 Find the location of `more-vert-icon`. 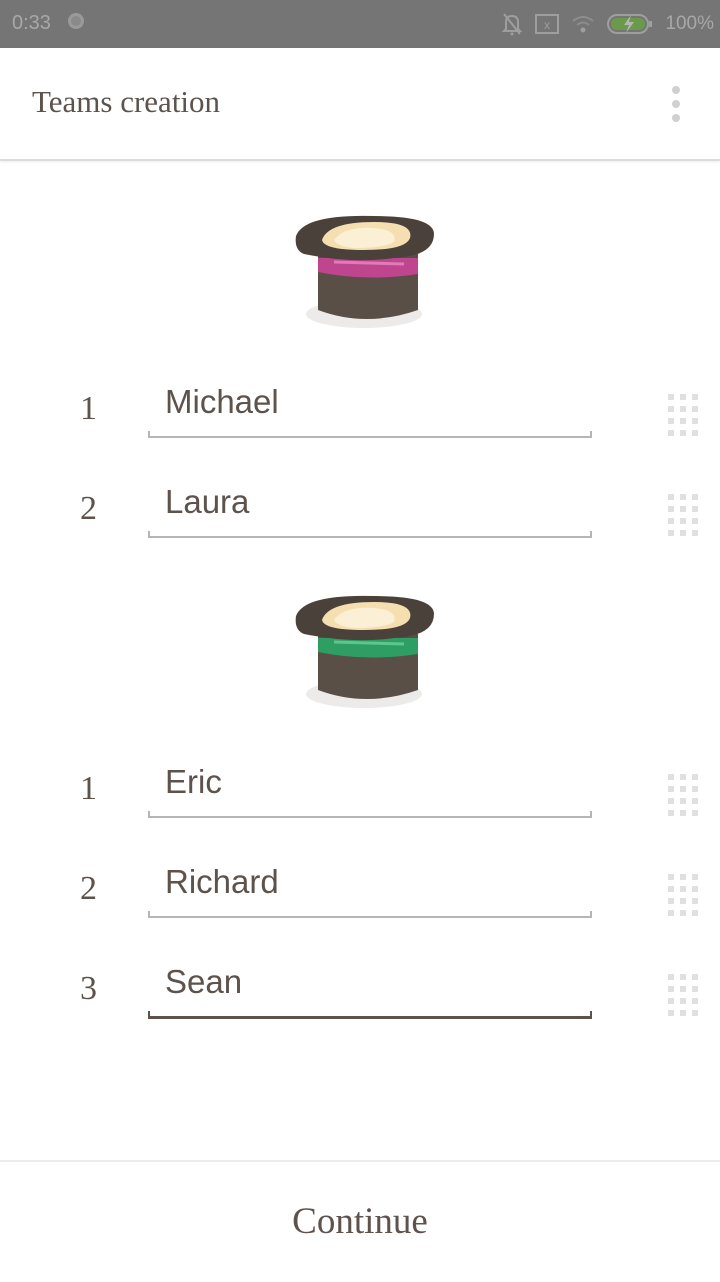

more-vert-icon is located at coordinates (676, 104).